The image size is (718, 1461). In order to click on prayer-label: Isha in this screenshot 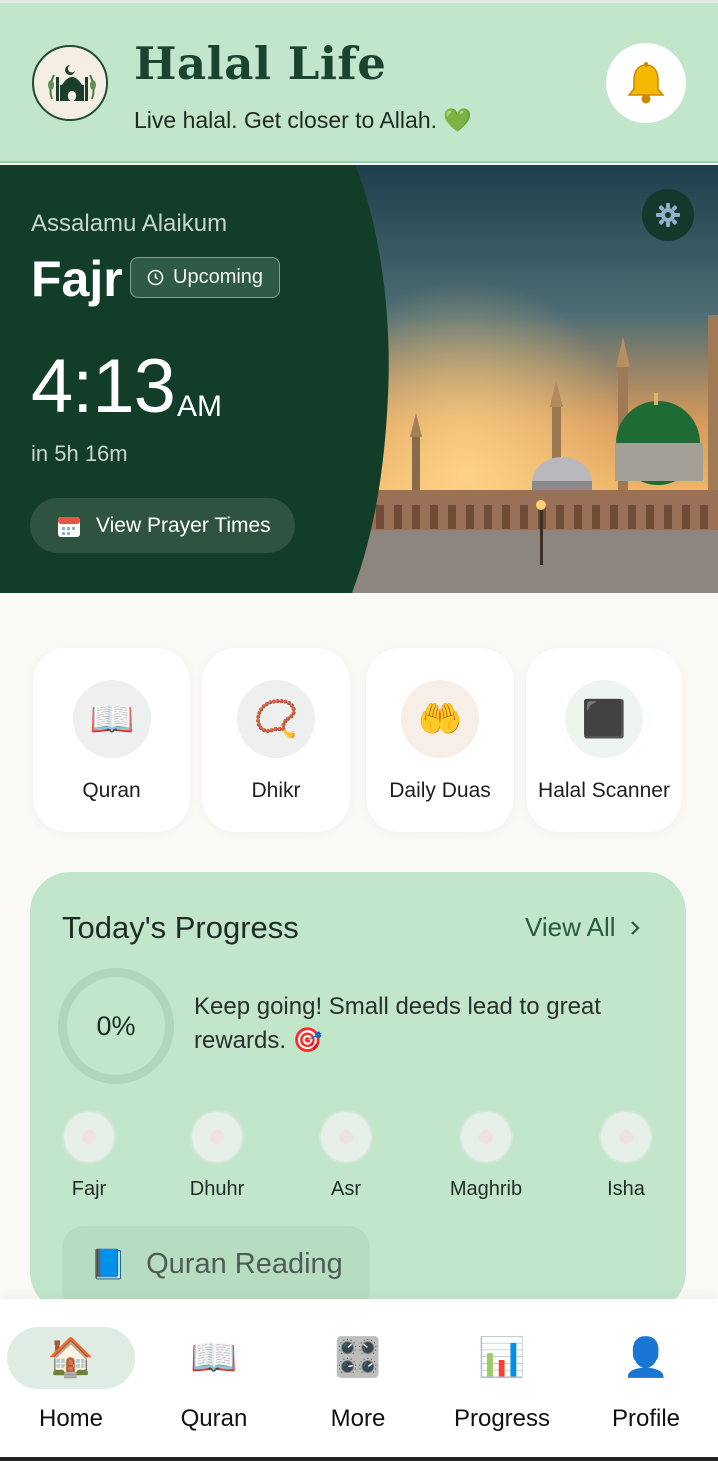, I will do `click(626, 1189)`.